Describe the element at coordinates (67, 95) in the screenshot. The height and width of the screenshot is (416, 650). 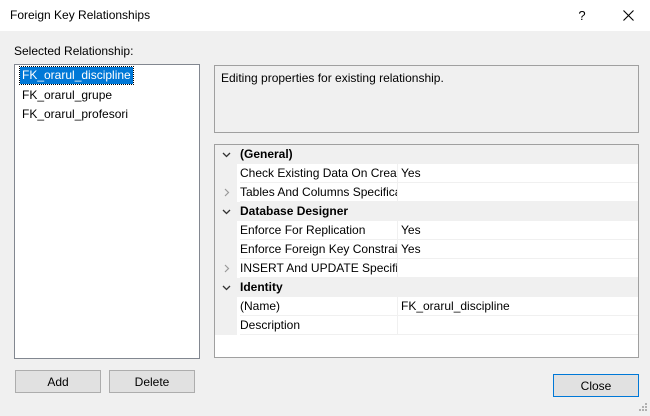
I see `relationship-item: FK_orarul_grupe` at that location.